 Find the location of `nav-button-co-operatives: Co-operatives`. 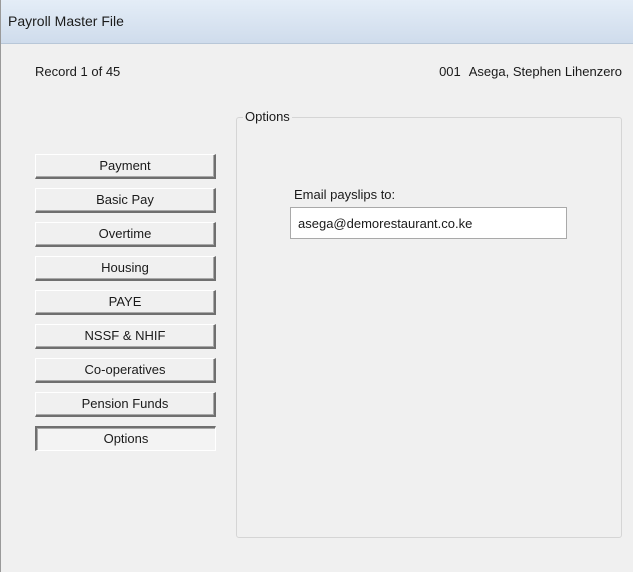

nav-button-co-operatives: Co-operatives is located at coordinates (125, 370).